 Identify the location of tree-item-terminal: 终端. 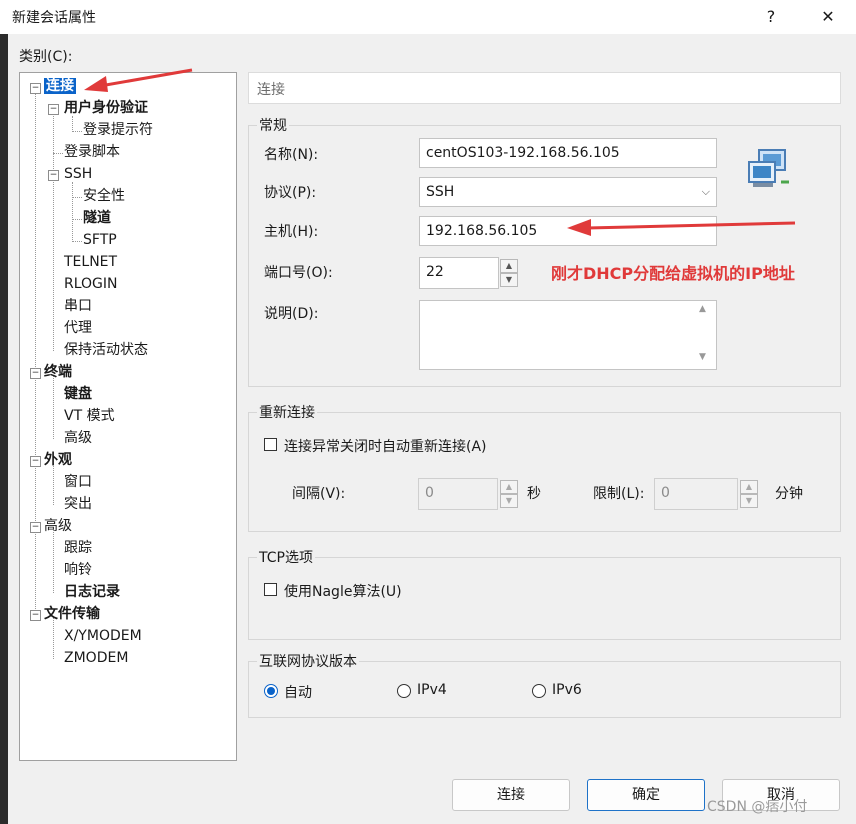
(58, 372).